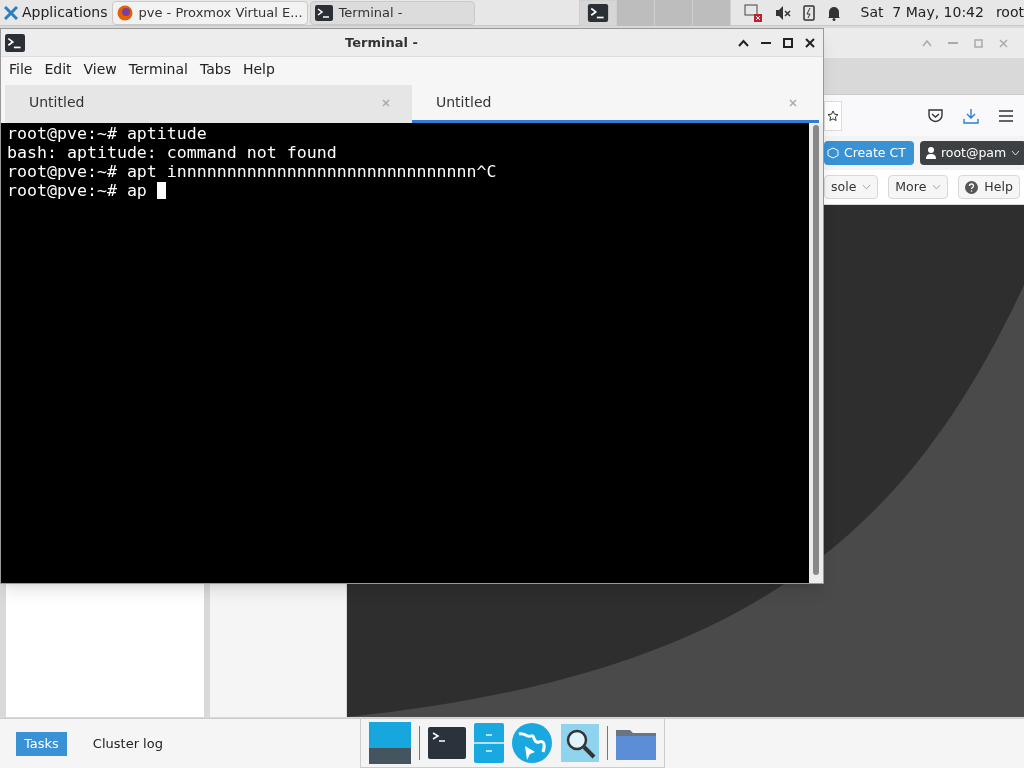  Describe the element at coordinates (161, 190) in the screenshot. I see `text-cursor` at that location.